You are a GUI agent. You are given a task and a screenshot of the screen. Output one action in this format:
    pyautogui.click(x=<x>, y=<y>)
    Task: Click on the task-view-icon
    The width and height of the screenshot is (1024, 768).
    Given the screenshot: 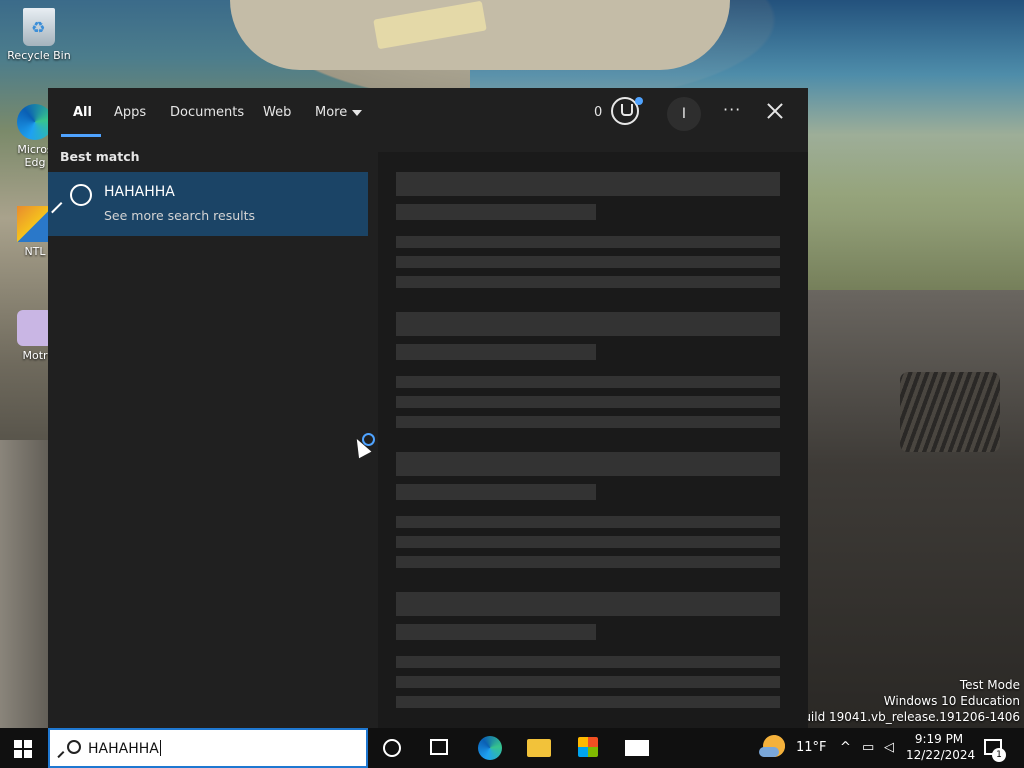 What is the action you would take?
    pyautogui.click(x=439, y=747)
    